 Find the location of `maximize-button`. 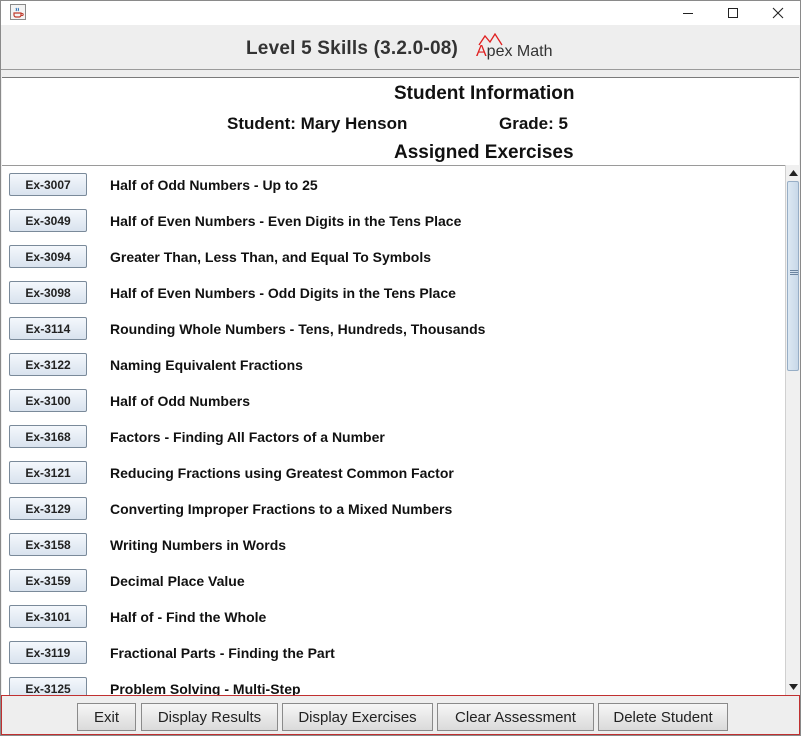

maximize-button is located at coordinates (733, 13).